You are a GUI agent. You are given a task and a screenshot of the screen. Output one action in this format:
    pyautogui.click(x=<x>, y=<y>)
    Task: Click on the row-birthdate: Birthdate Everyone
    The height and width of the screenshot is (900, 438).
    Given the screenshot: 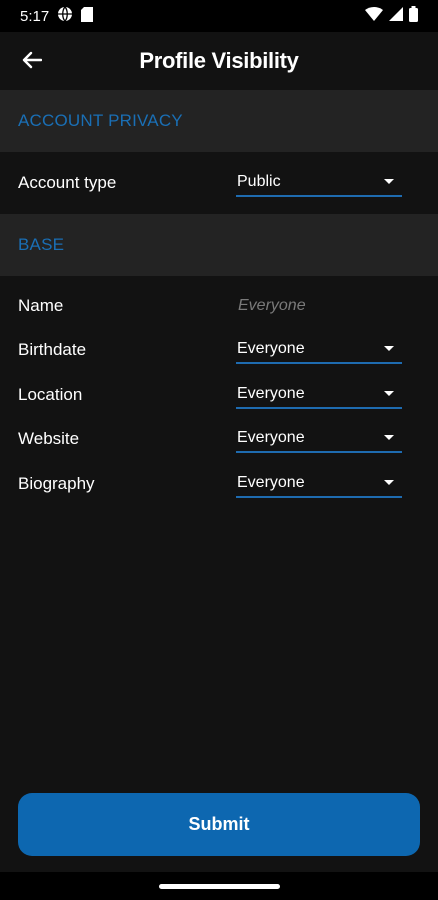 What is the action you would take?
    pyautogui.click(x=219, y=350)
    